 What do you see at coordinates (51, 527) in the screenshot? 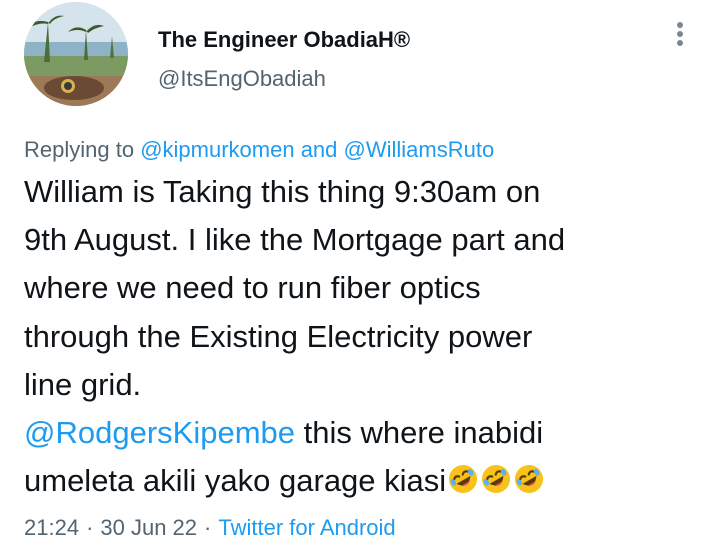
I see `tweet-time: 21:24` at bounding box center [51, 527].